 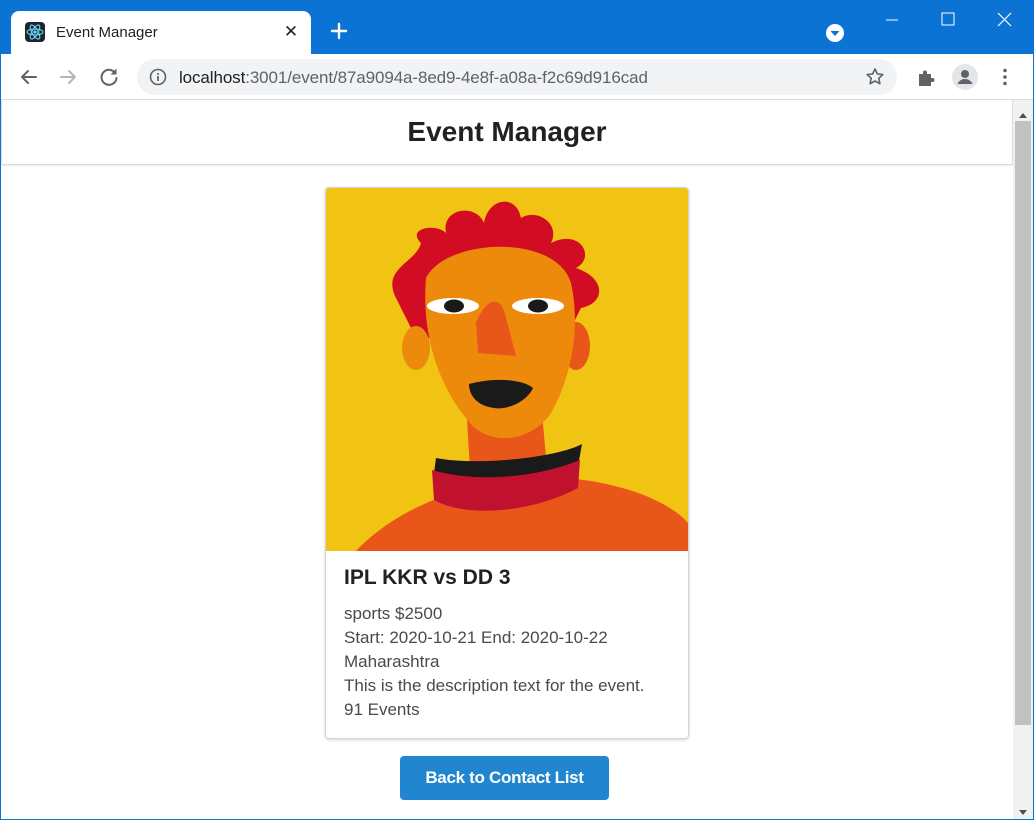 I want to click on page-scrollbar, so click(x=1023, y=459).